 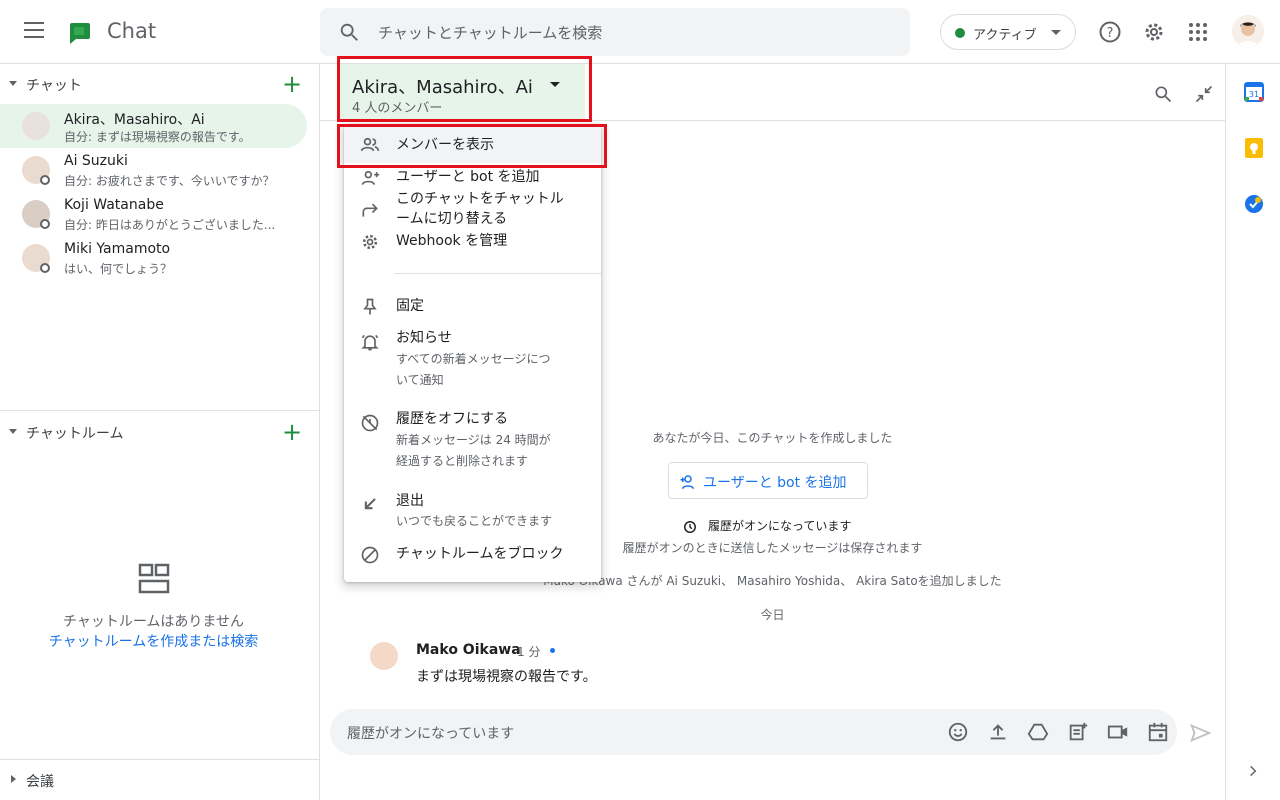 What do you see at coordinates (370, 504) in the screenshot?
I see `leave-arrow-icon` at bounding box center [370, 504].